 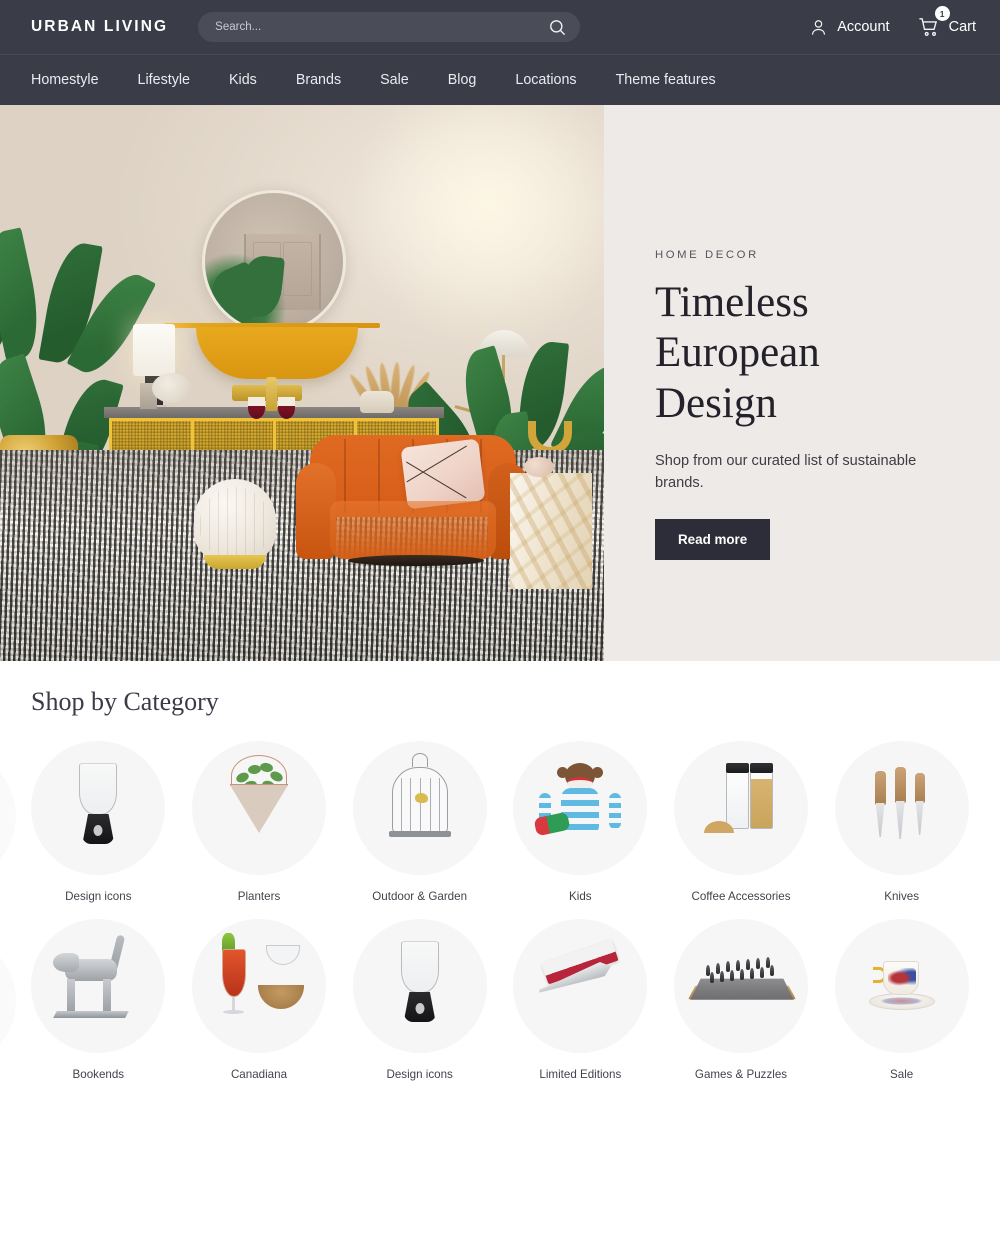 I want to click on account-label: Account, so click(x=863, y=27).